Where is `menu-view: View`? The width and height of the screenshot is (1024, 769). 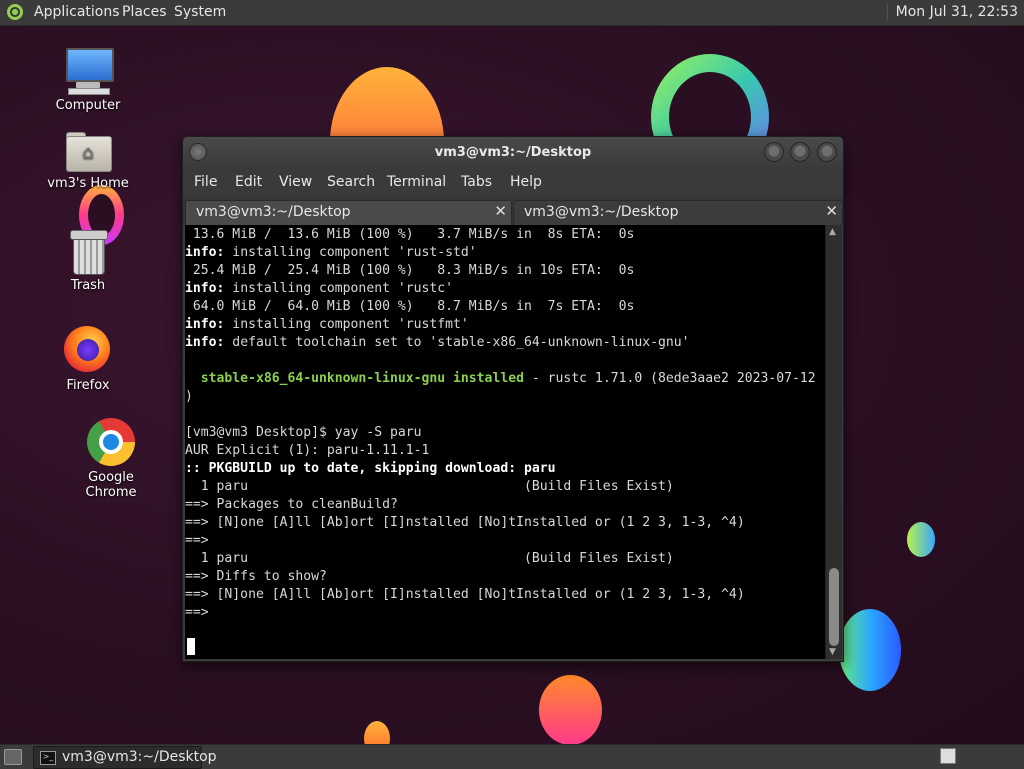
menu-view: View is located at coordinates (295, 182).